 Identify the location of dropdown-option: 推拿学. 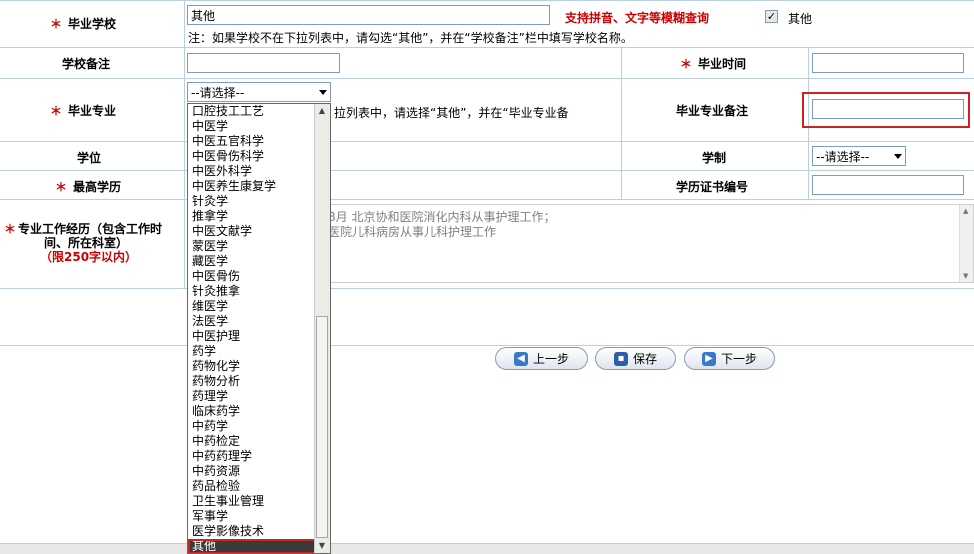
(252, 216).